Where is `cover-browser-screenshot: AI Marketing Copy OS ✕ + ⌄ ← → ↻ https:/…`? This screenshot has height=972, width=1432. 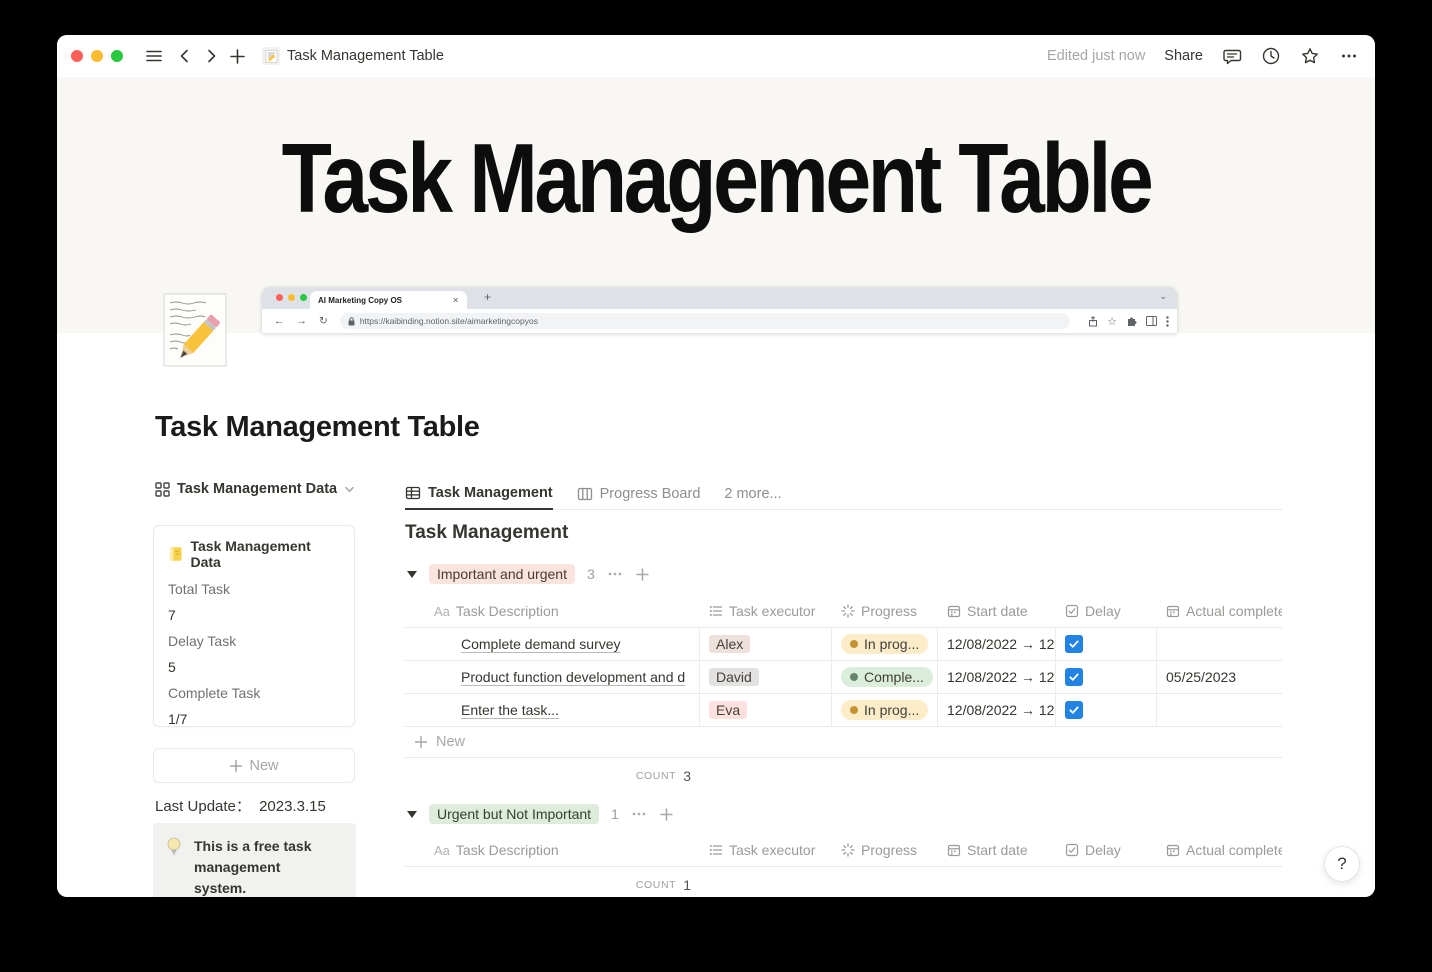
cover-browser-screenshot: AI Marketing Copy OS ✕ + ⌄ ← → ↻ https:/… is located at coordinates (719, 310).